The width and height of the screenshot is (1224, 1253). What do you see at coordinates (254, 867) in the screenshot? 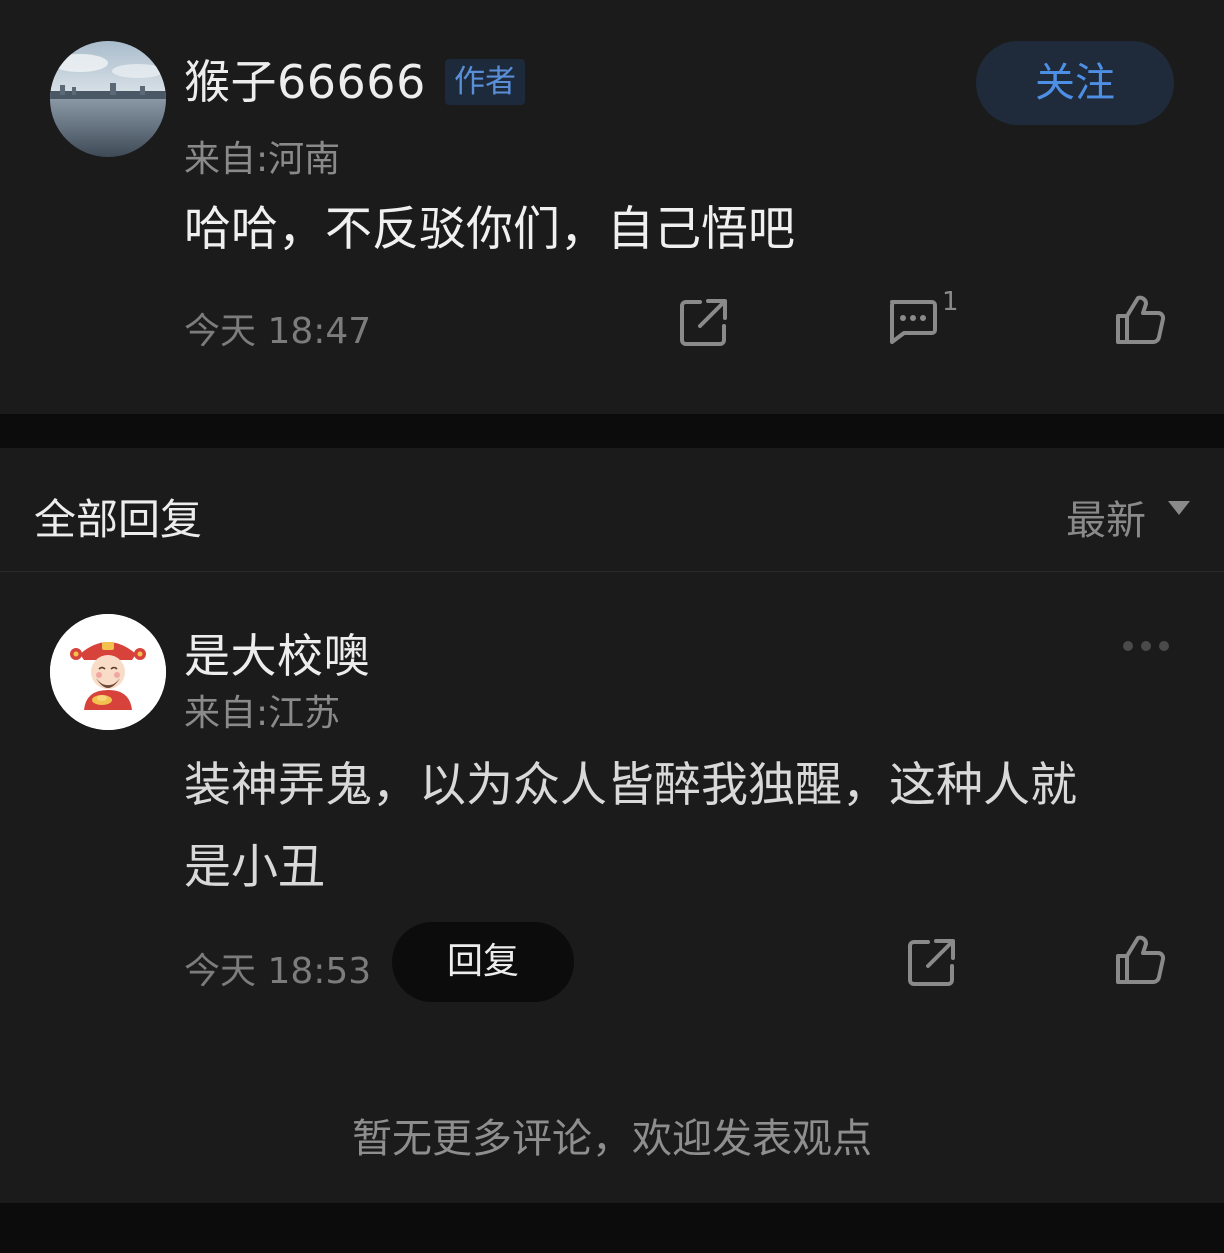
I see `reply-content-line2: 是小丑` at bounding box center [254, 867].